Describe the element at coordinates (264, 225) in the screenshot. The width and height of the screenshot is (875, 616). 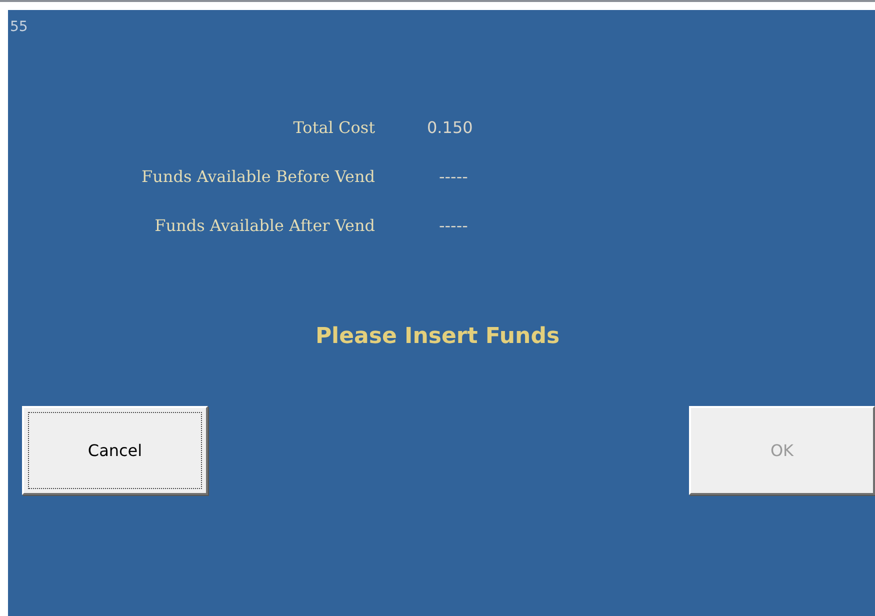
I see `summary-label: Funds Available After Vend` at that location.